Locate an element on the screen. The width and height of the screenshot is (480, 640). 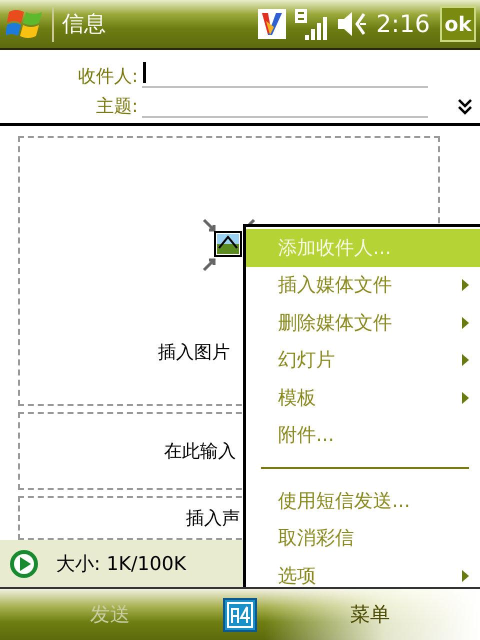
field-label: 主题: is located at coordinates (116, 106).